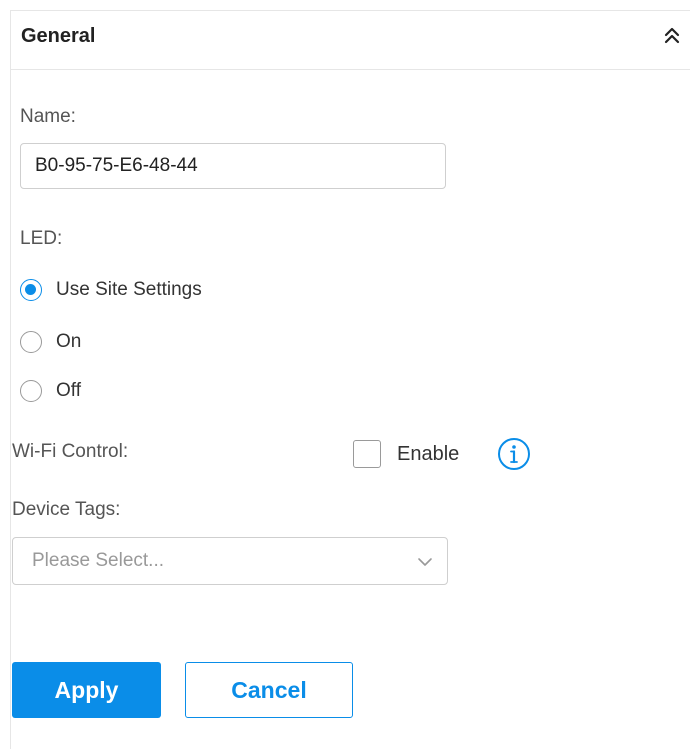 Image resolution: width=690 pixels, height=749 pixels. I want to click on led-option-use-site-settings: Use Site Settings, so click(111, 290).